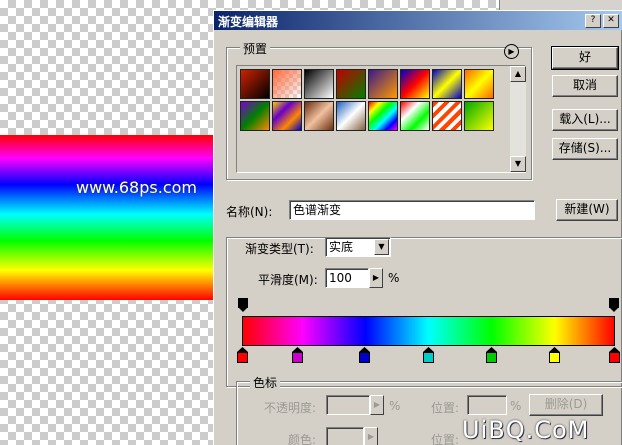 The width and height of the screenshot is (622, 445). What do you see at coordinates (526, 430) in the screenshot?
I see `site-watermark: UiBQ.CoM` at bounding box center [526, 430].